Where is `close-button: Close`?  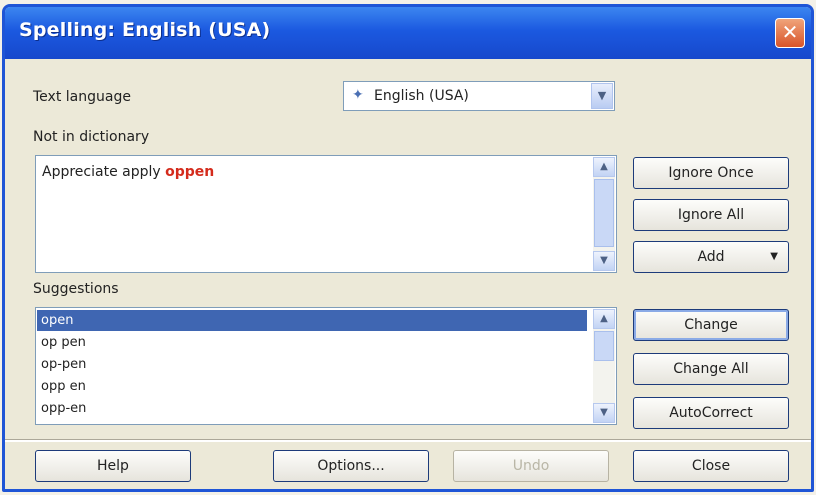
close-button: Close is located at coordinates (711, 466).